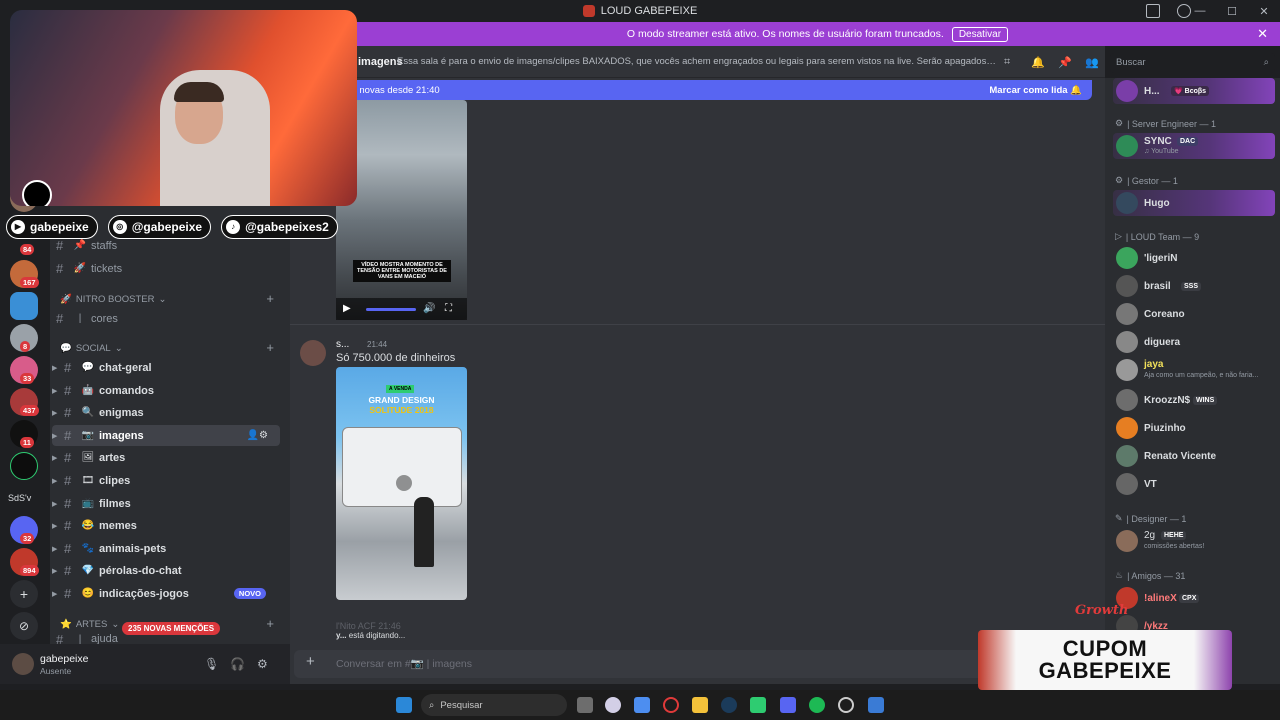 Image resolution: width=1280 pixels, height=720 pixels. Describe the element at coordinates (1194, 146) in the screenshot. I see `member-item: SYNC DAC ♫ YouTube` at that location.